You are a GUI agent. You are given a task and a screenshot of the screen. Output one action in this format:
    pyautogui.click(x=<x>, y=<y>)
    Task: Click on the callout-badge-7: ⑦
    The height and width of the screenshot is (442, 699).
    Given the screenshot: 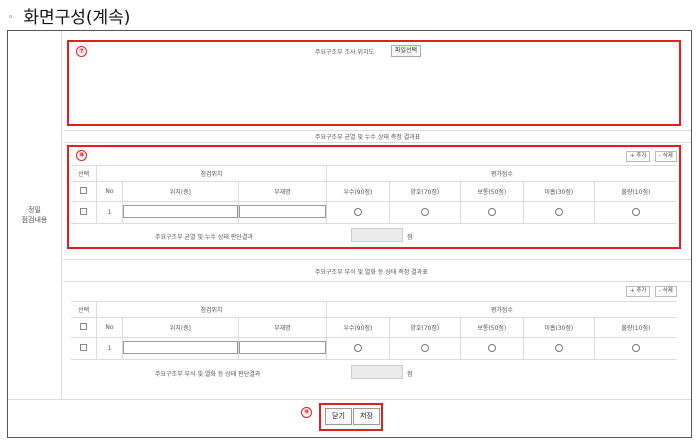 What is the action you would take?
    pyautogui.click(x=81, y=51)
    